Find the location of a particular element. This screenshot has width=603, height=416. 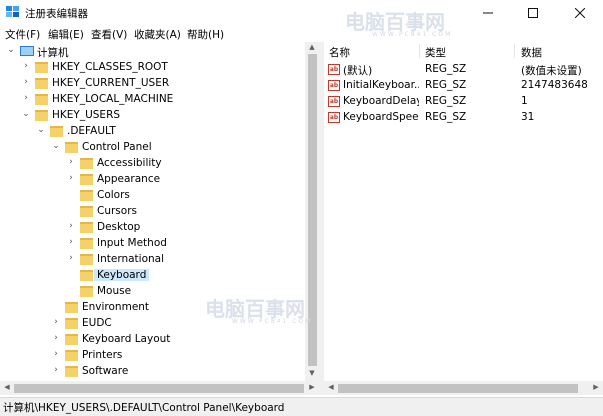

tree-node: › Desktop is located at coordinates (152, 228).